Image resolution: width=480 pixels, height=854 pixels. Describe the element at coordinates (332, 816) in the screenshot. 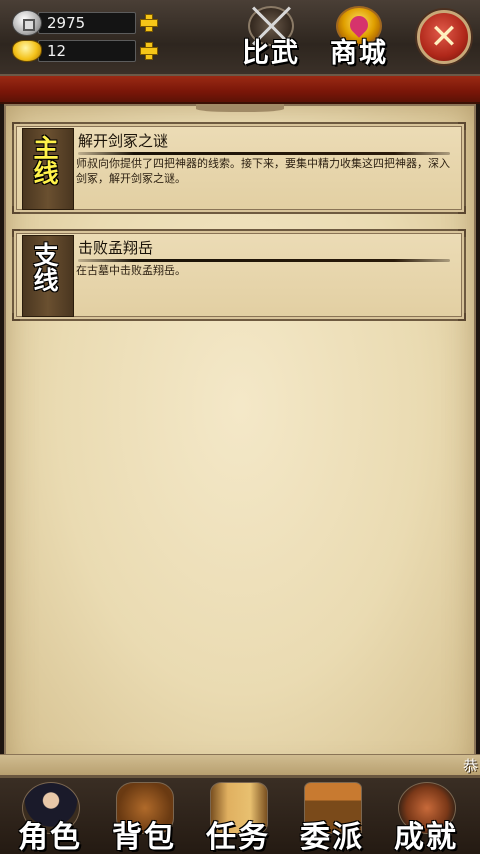

I see `nav-dispatch: 委派` at that location.